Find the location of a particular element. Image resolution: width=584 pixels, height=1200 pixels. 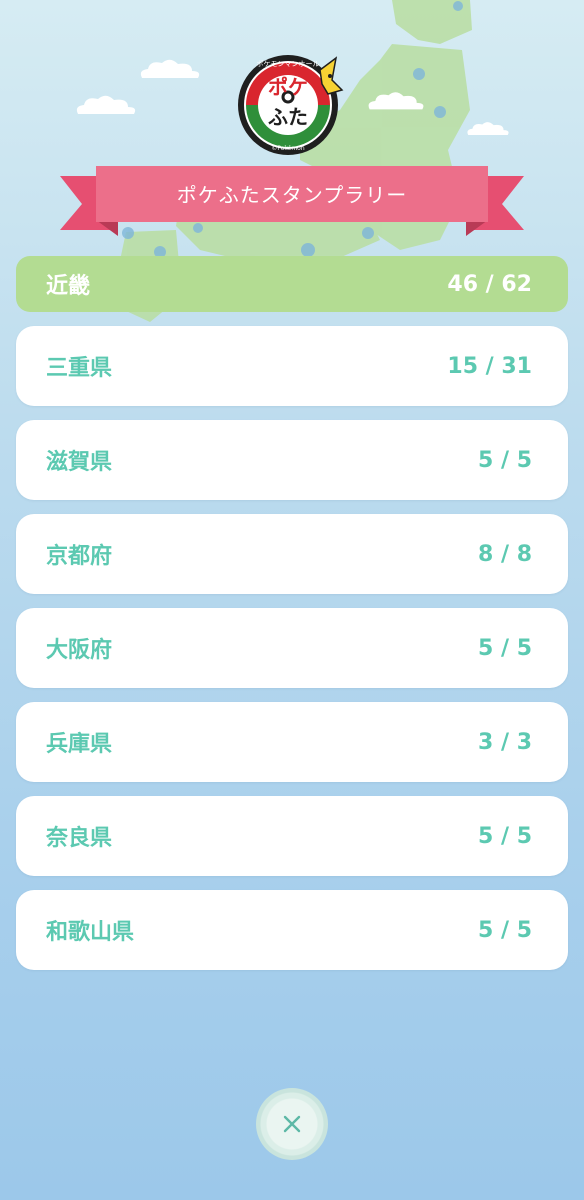

prefecture-name: 大阪府 is located at coordinates (79, 650).